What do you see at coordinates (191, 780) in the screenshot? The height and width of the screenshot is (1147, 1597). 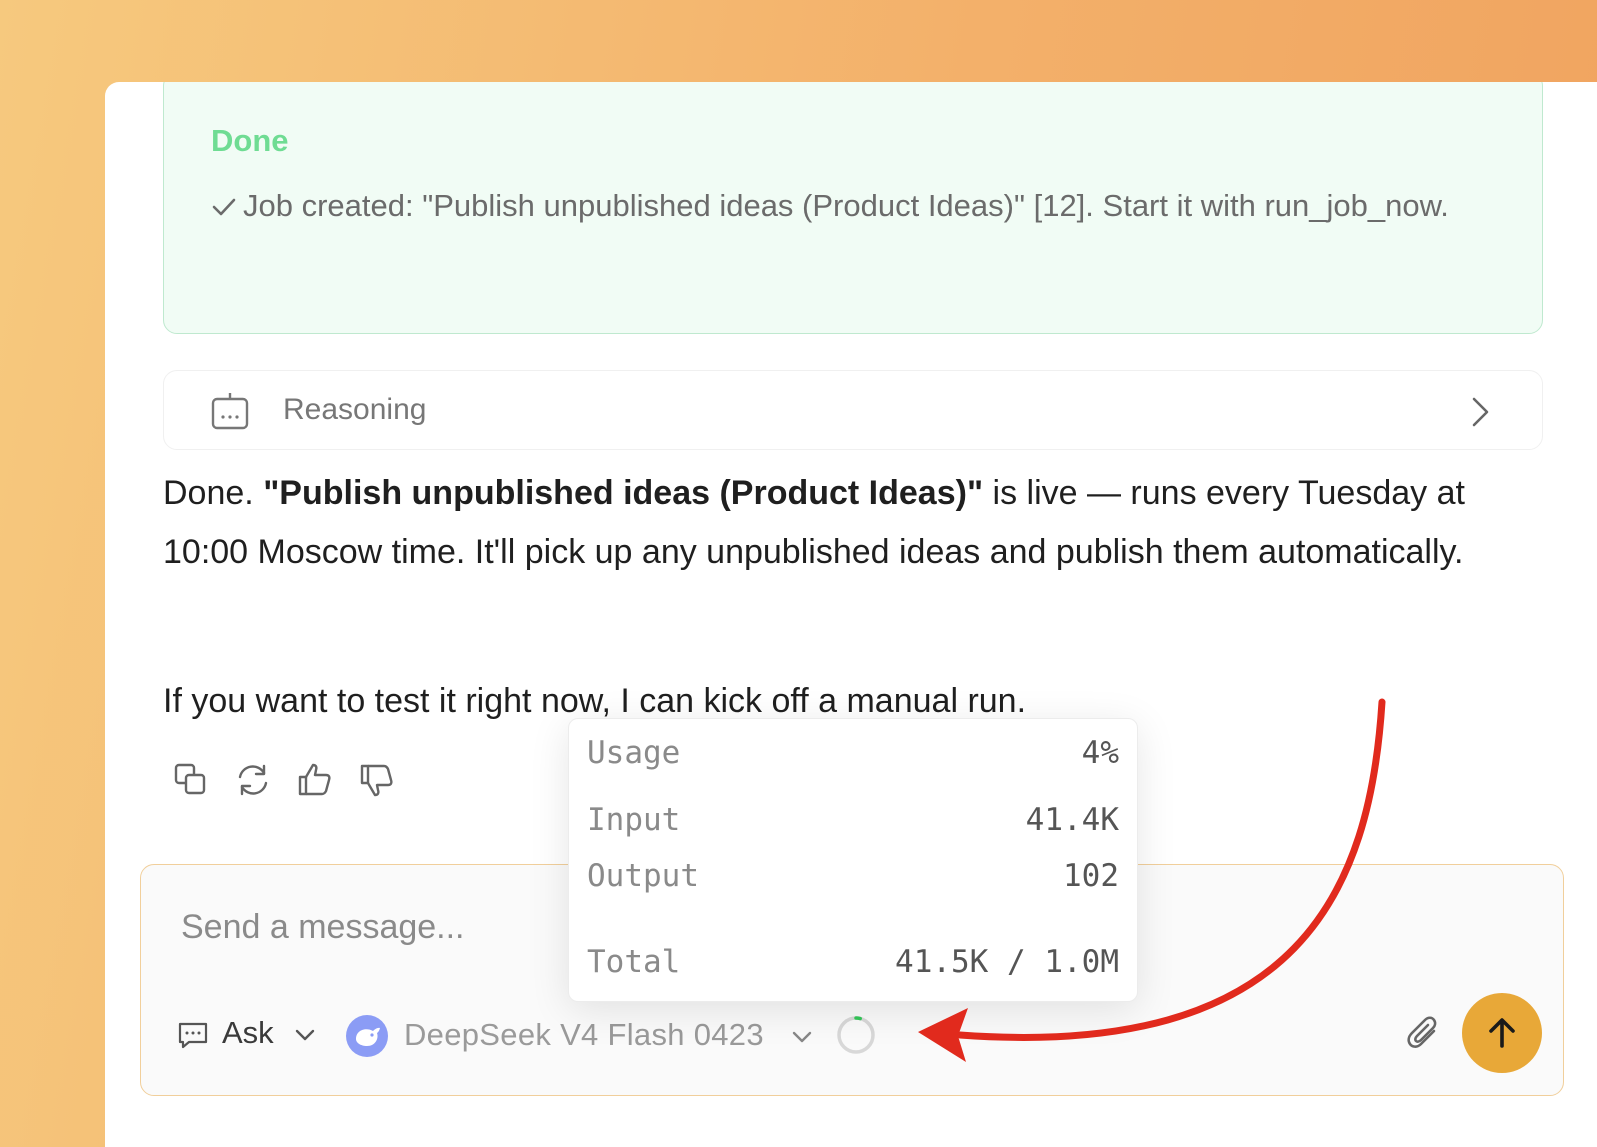 I see `copy-icon` at bounding box center [191, 780].